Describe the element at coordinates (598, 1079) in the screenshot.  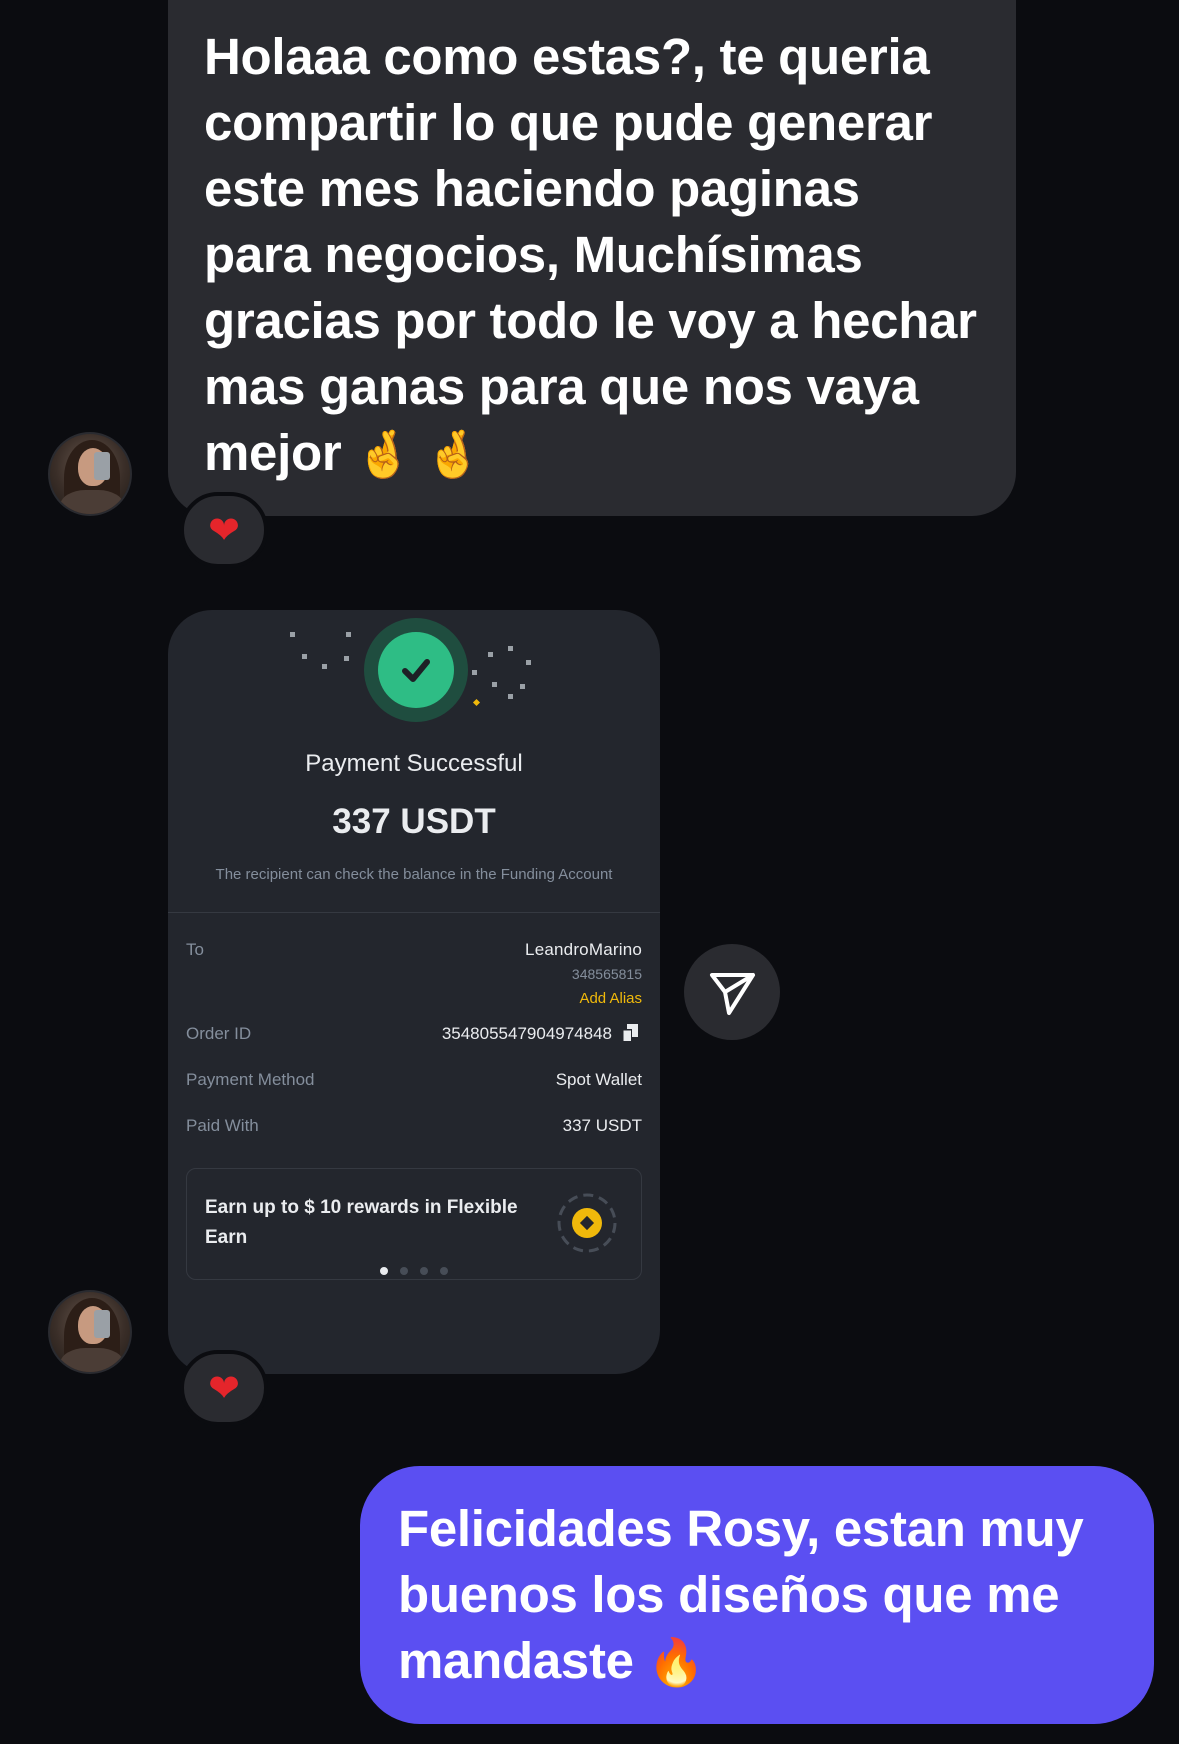
I see `payment-method-value: Spot Wallet` at that location.